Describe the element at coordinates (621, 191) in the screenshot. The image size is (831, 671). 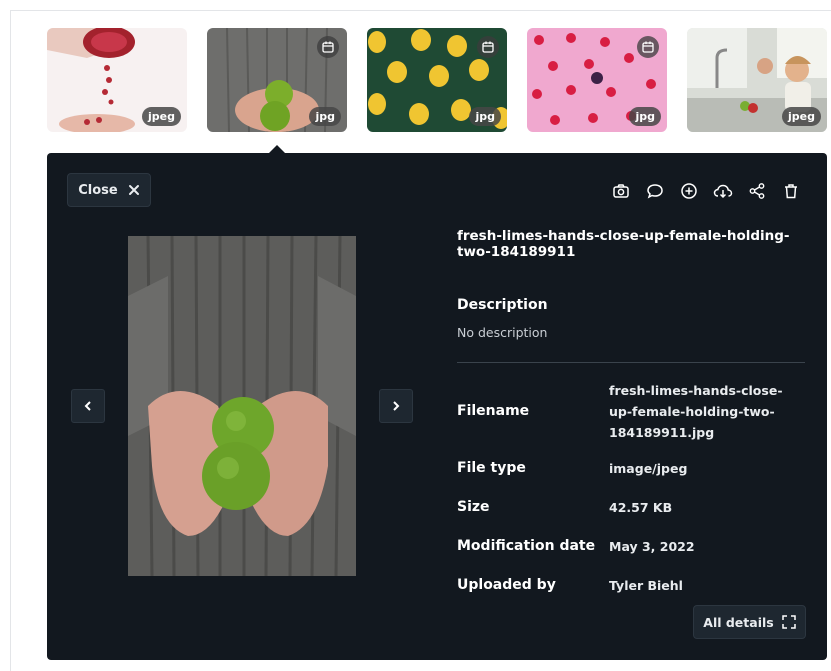
I see `camera-icon` at that location.